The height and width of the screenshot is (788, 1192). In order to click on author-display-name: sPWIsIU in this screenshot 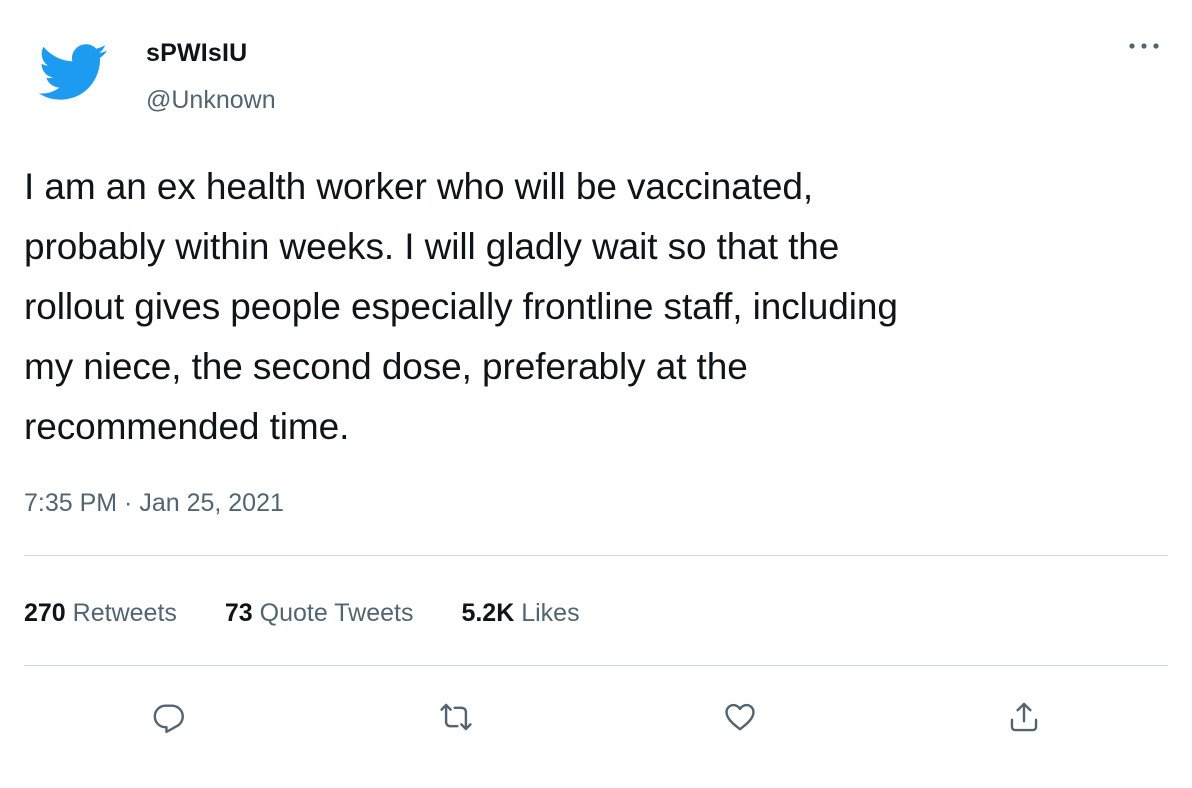, I will do `click(211, 53)`.